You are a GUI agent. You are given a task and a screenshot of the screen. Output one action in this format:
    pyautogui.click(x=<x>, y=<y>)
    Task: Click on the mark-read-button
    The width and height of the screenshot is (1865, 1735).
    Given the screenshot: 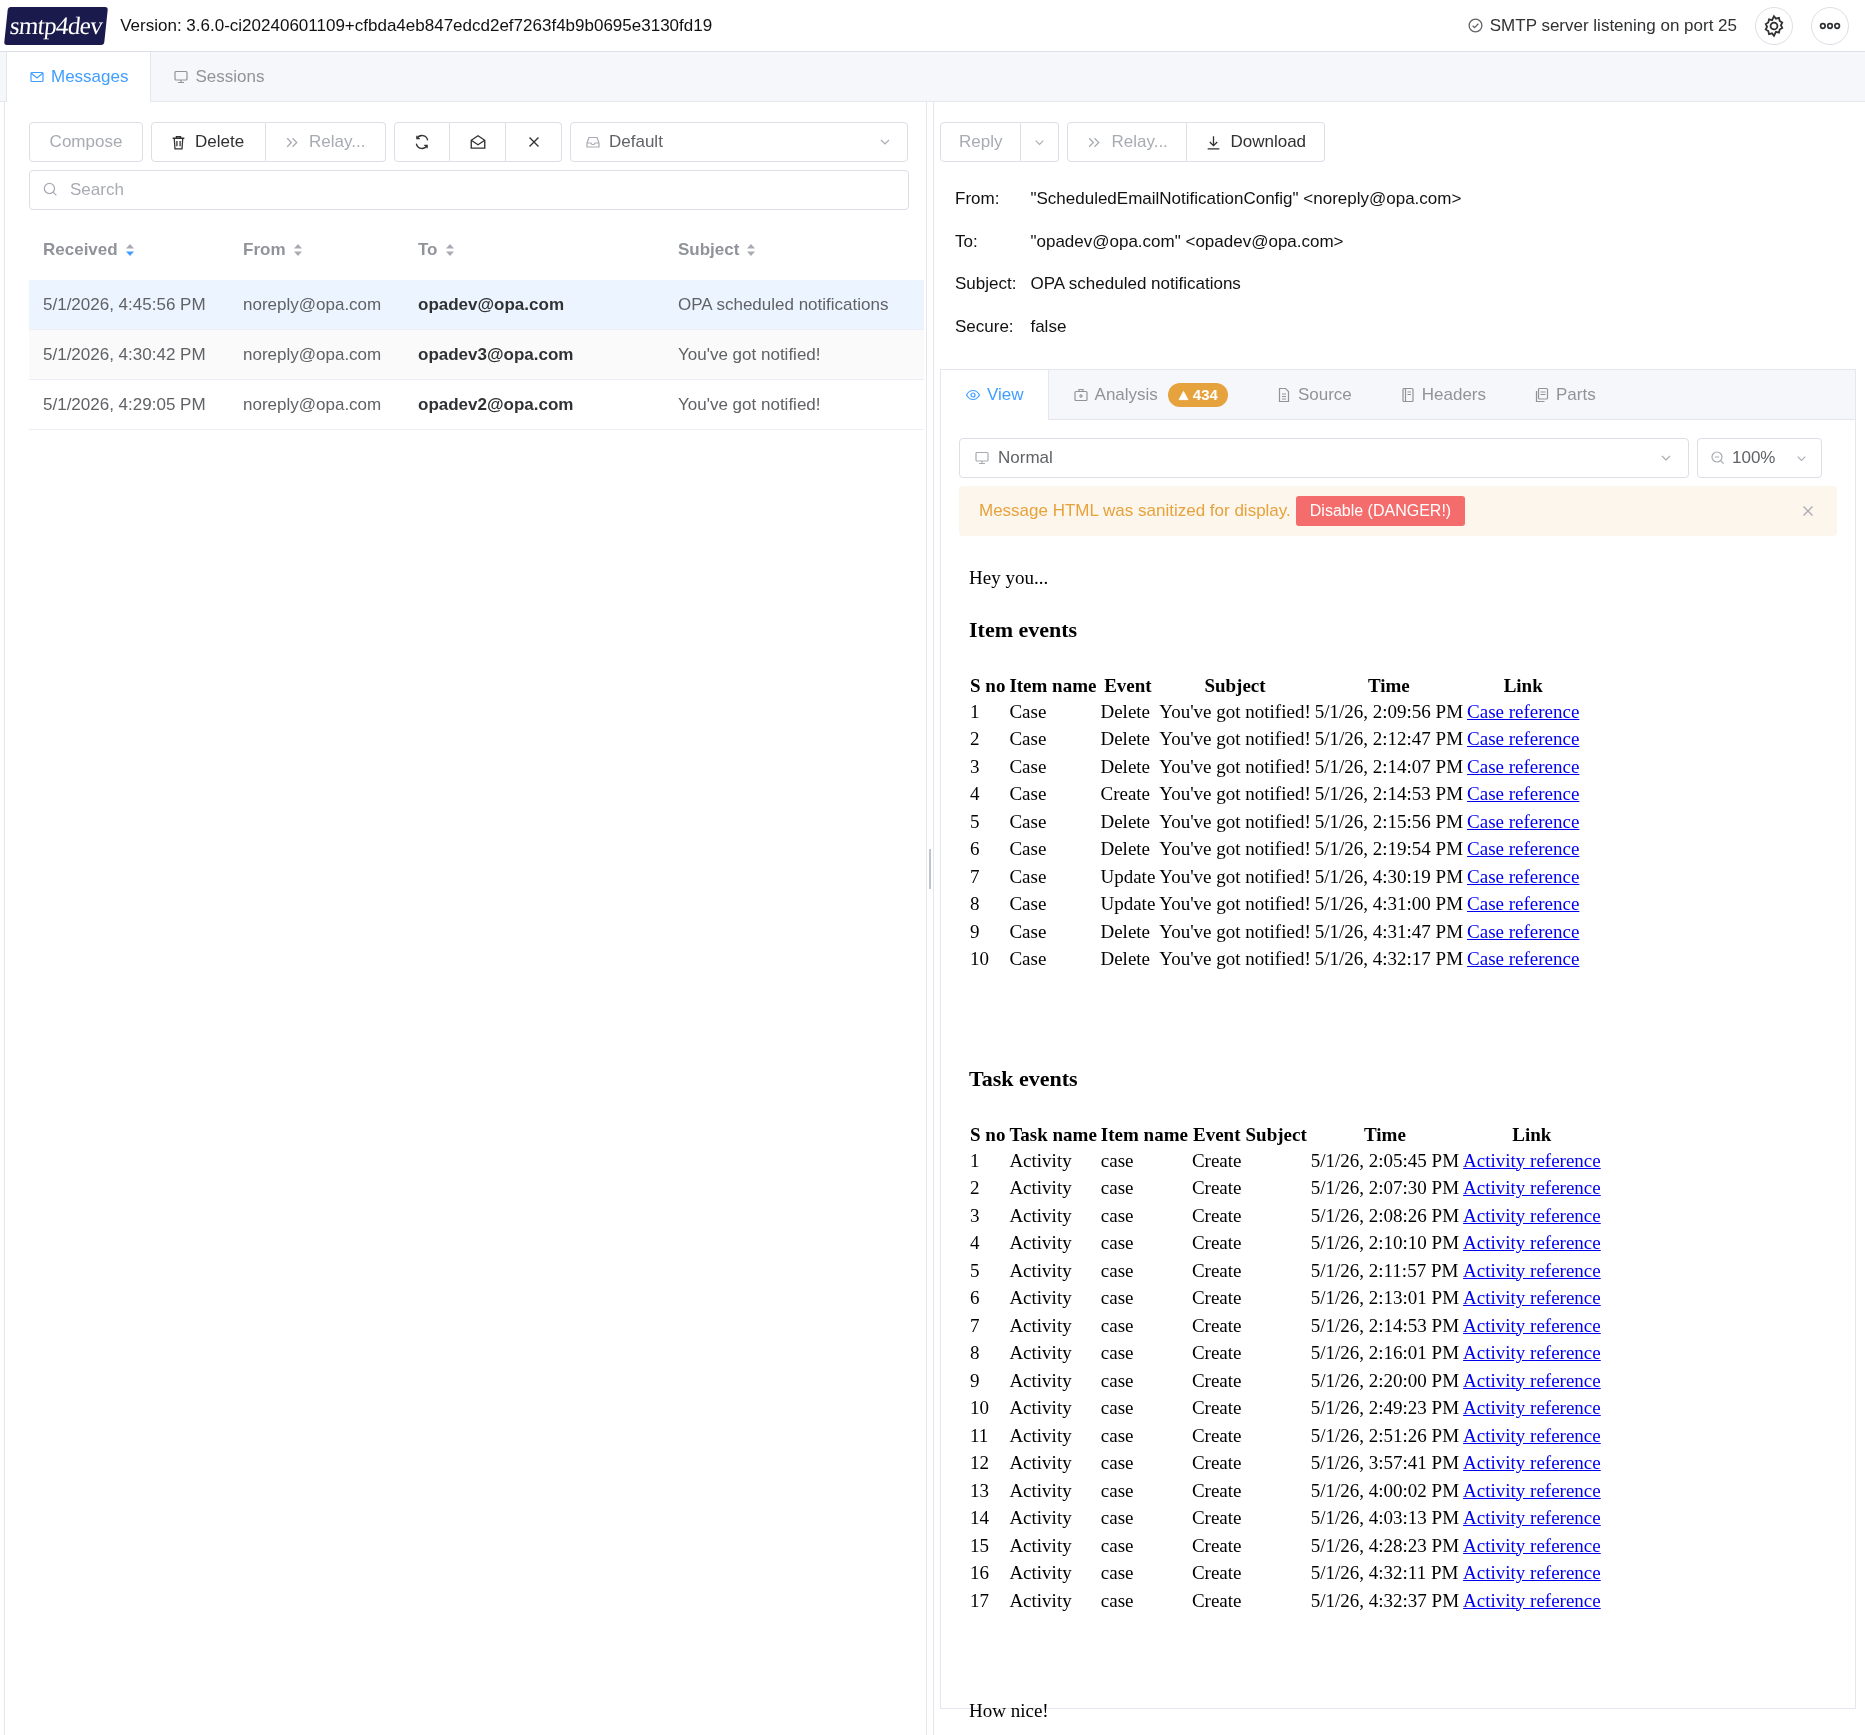 What is the action you would take?
    pyautogui.click(x=478, y=142)
    